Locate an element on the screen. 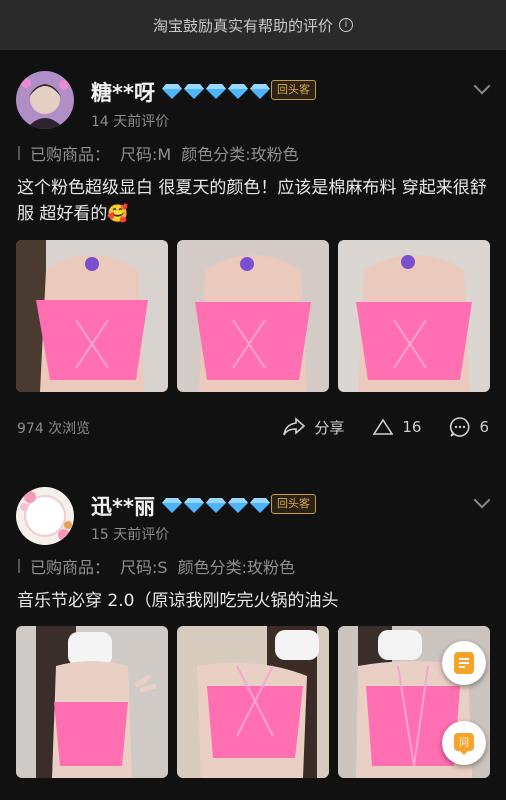 Image resolution: width=506 pixels, height=800 pixels. purchased-item-info: 已购商品： 尺码:S 颜色分类:玫粉色 is located at coordinates (161, 566).